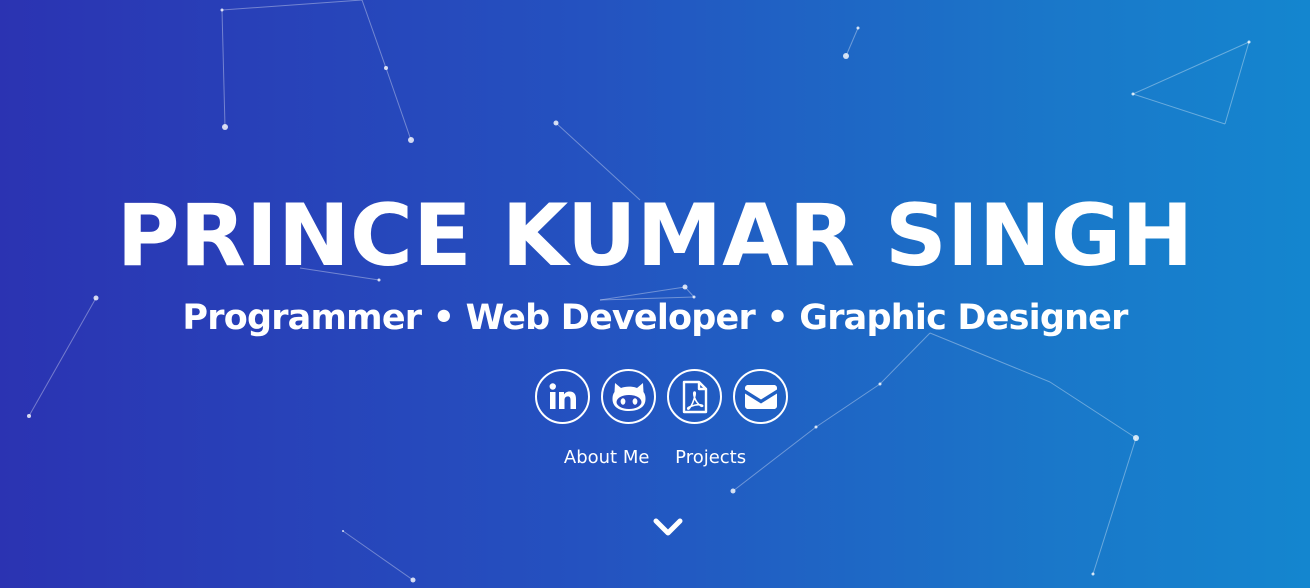  Describe the element at coordinates (607, 458) in the screenshot. I see `about-me-link: About Me` at that location.